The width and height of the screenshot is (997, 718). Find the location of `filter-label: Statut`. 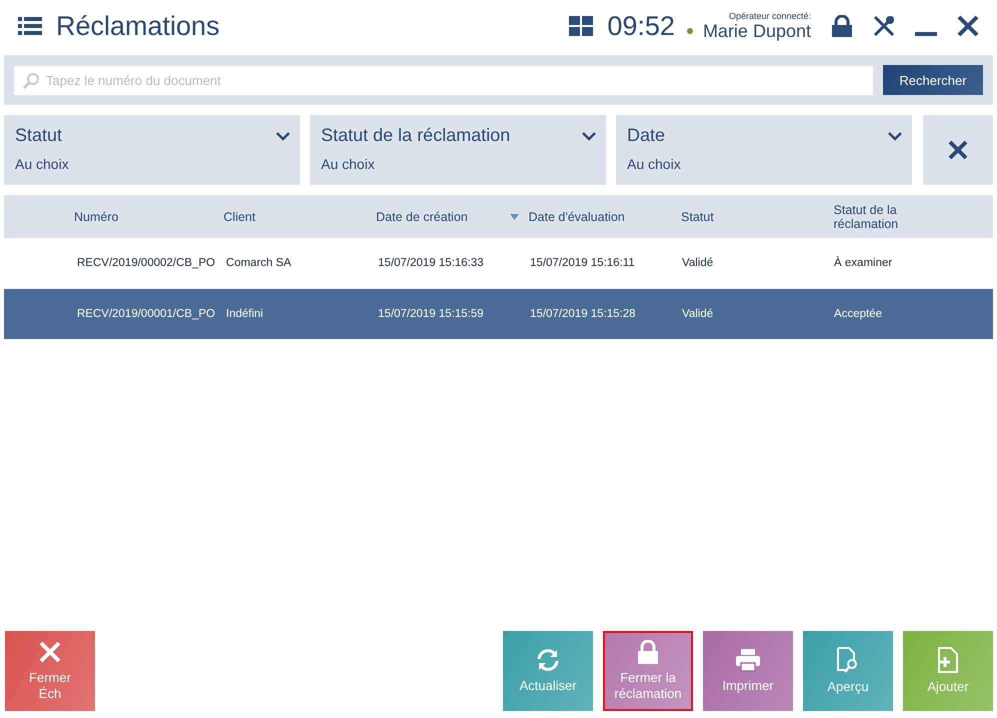

filter-label: Statut is located at coordinates (38, 135).